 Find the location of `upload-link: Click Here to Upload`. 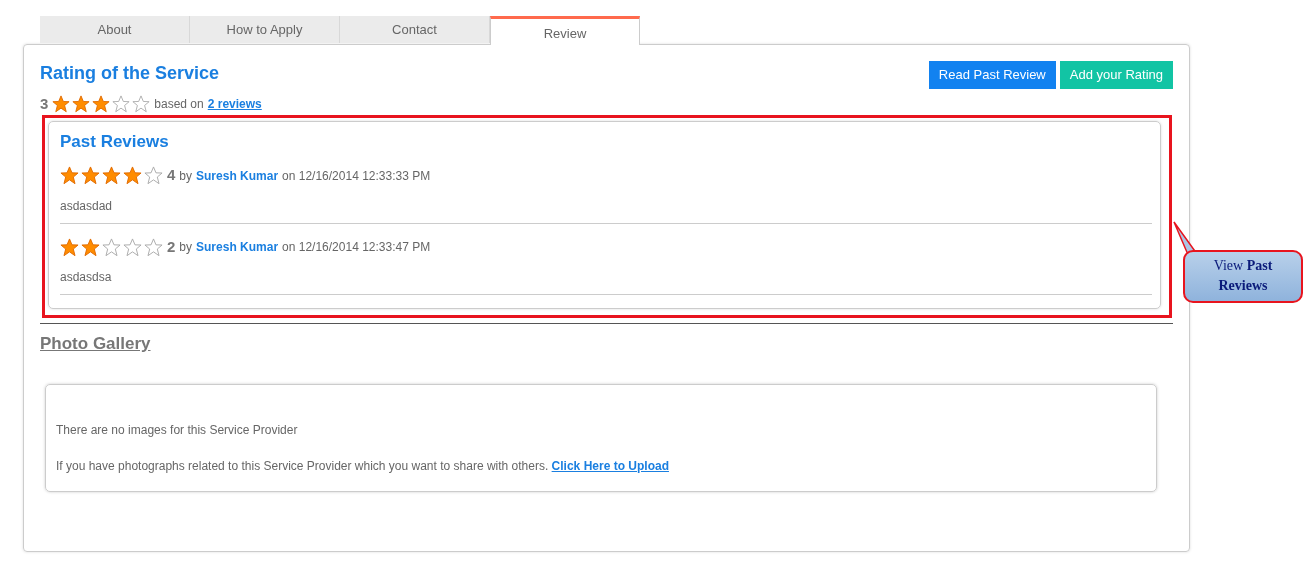

upload-link: Click Here to Upload is located at coordinates (610, 466).